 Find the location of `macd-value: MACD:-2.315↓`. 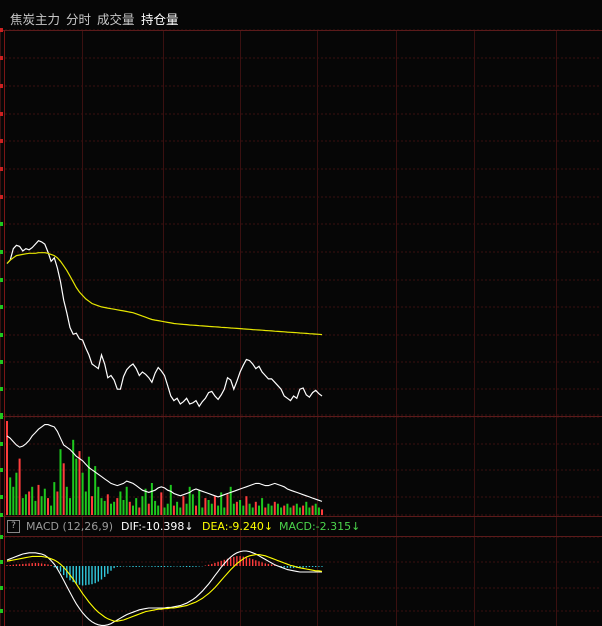

macd-value: MACD:-2.315↓ is located at coordinates (320, 526).